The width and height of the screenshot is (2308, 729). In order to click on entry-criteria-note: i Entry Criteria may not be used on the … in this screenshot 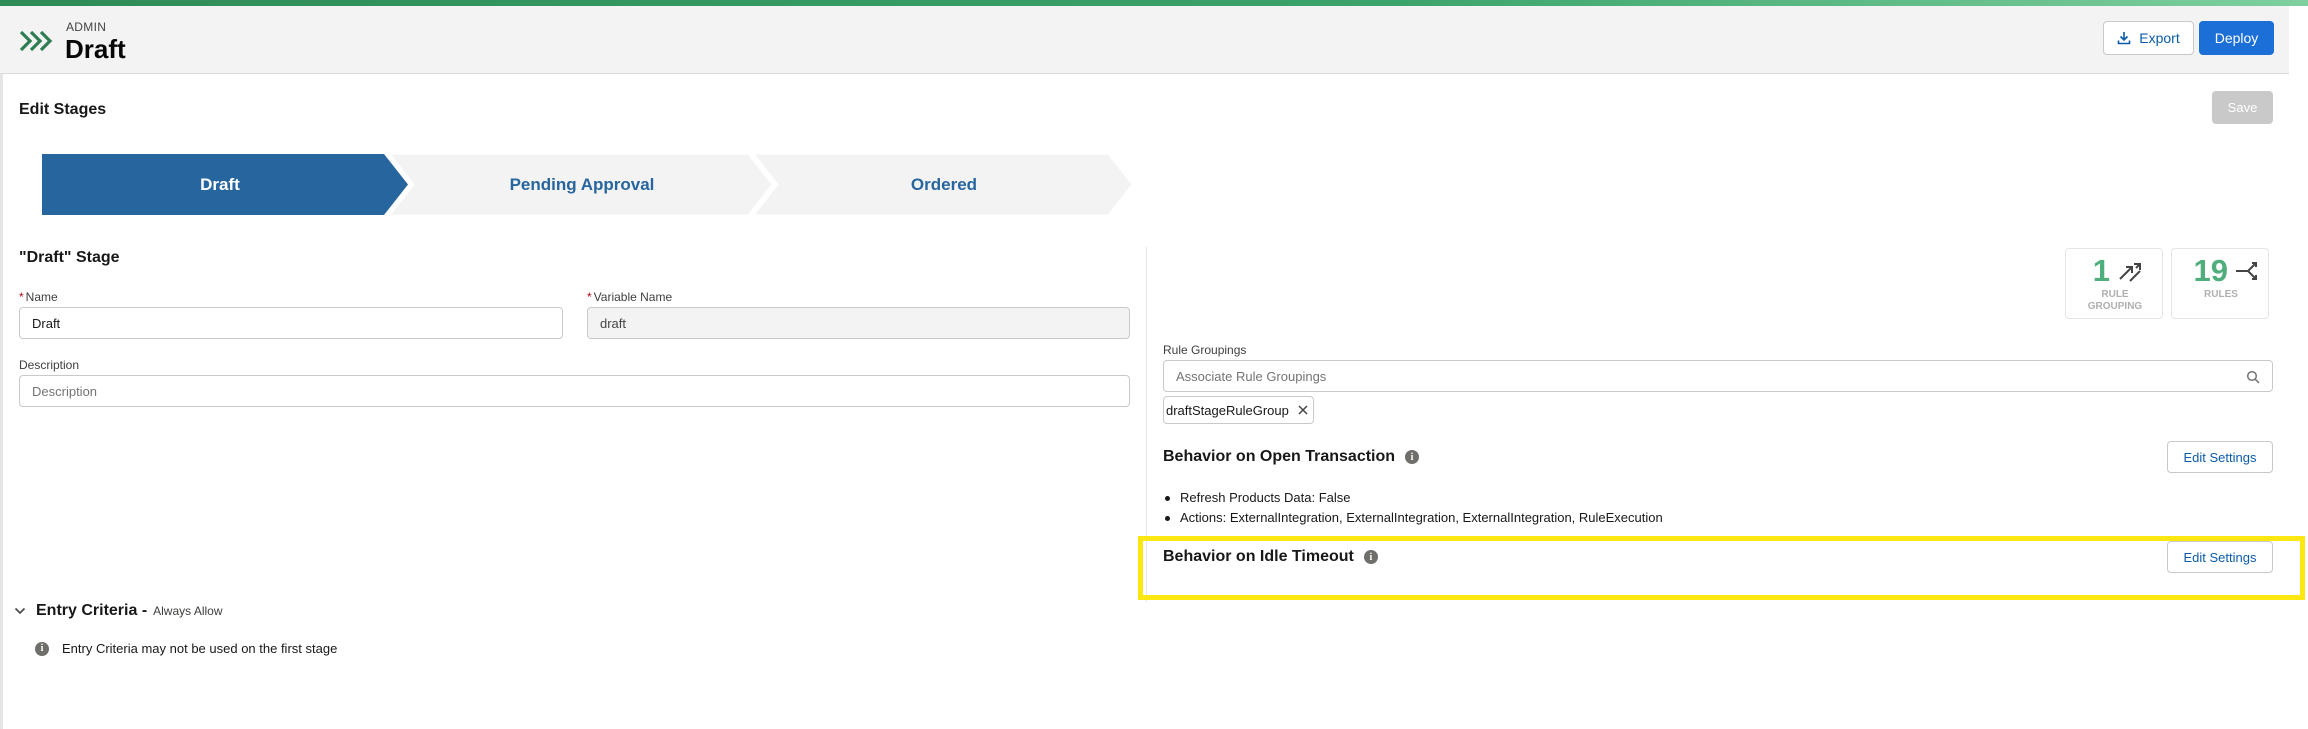, I will do `click(186, 648)`.